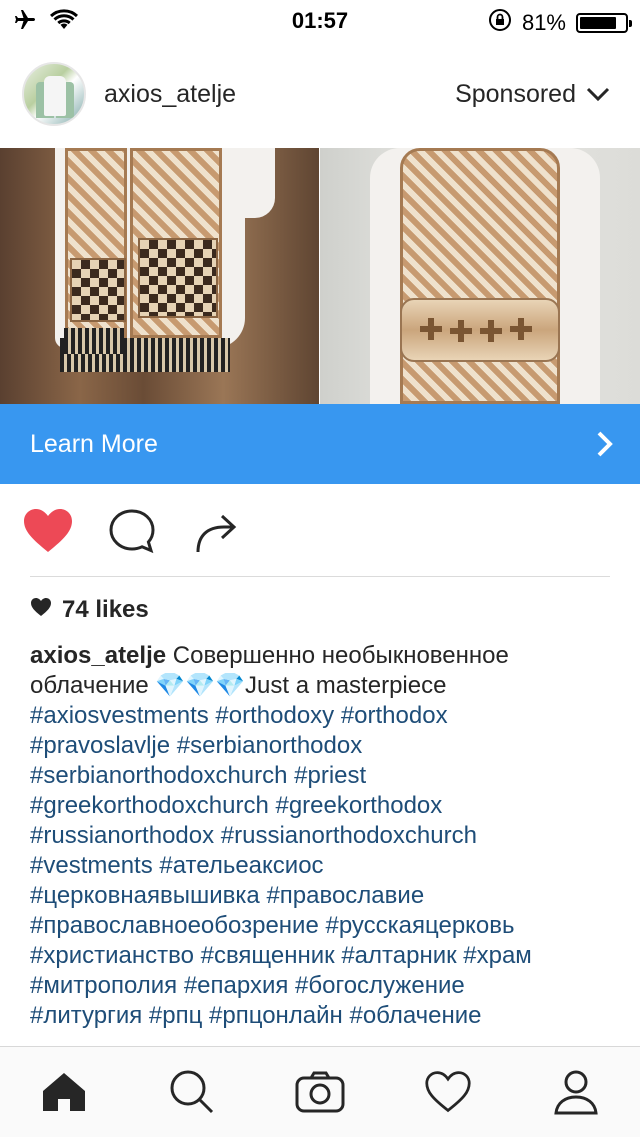 The height and width of the screenshot is (1137, 640). What do you see at coordinates (500, 23) in the screenshot?
I see `orientation-lock-icon` at bounding box center [500, 23].